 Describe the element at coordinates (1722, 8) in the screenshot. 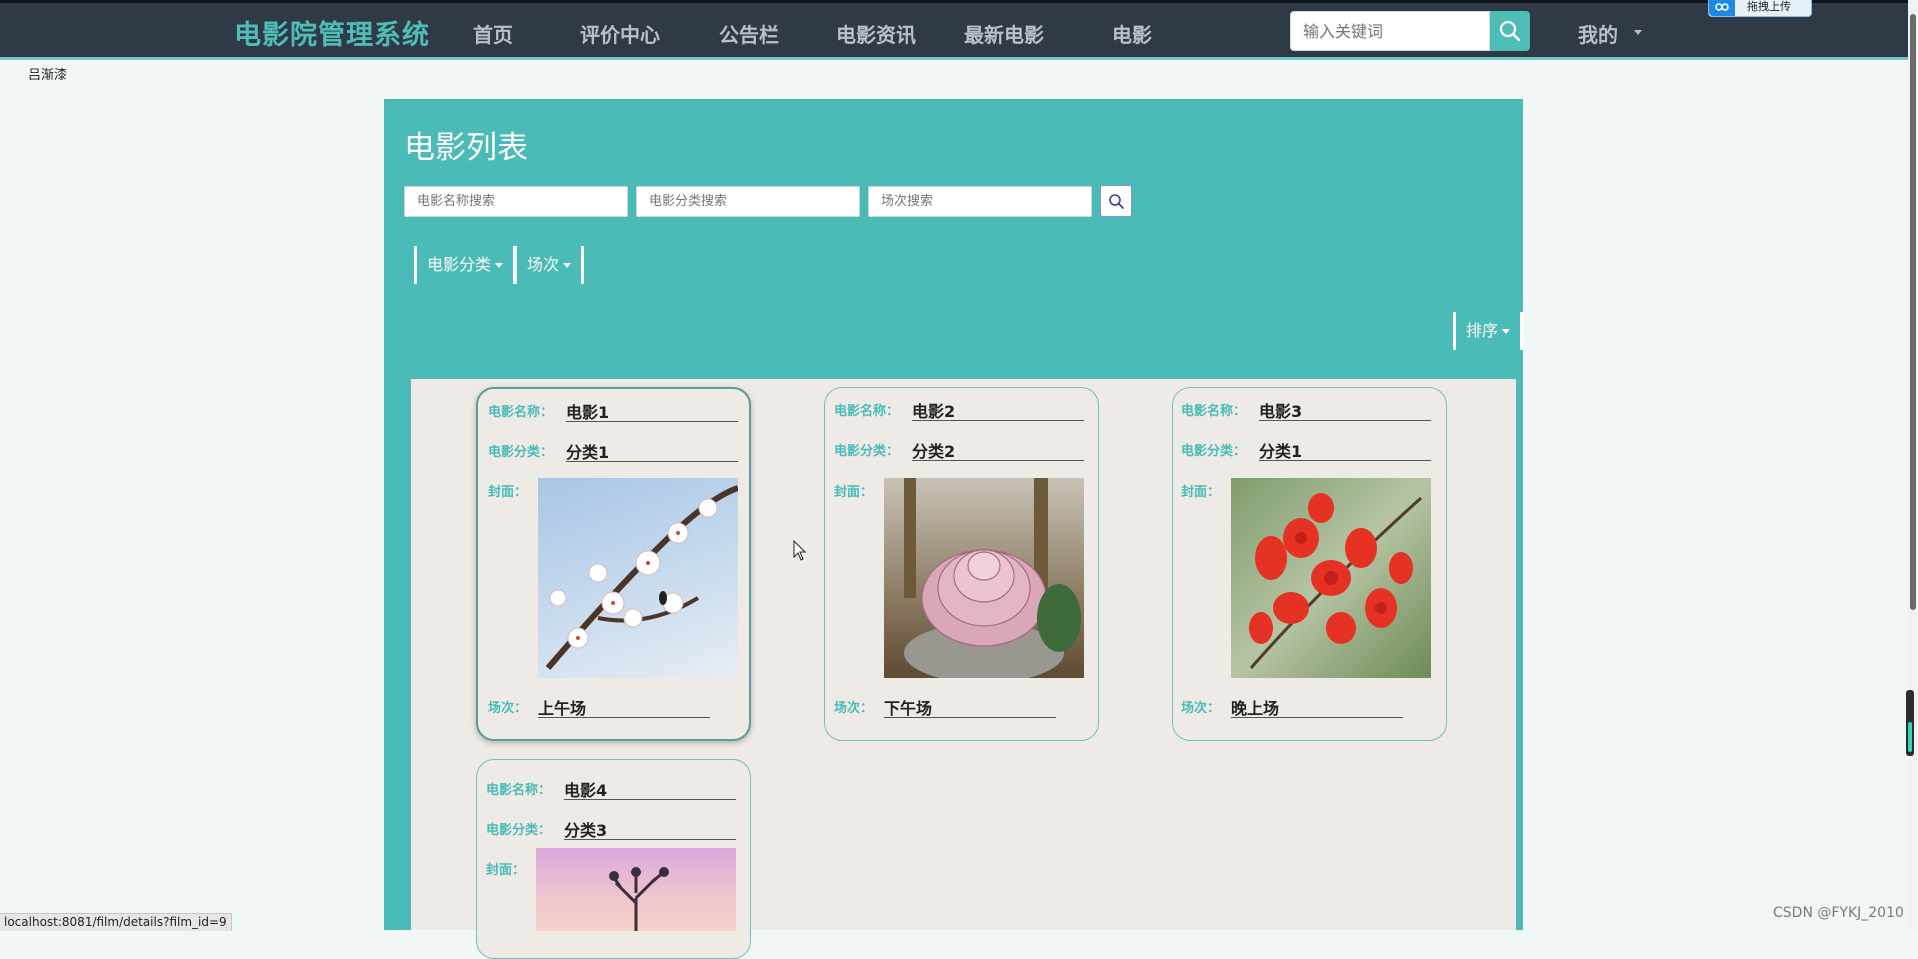

I see `cloud-logo-icon` at that location.